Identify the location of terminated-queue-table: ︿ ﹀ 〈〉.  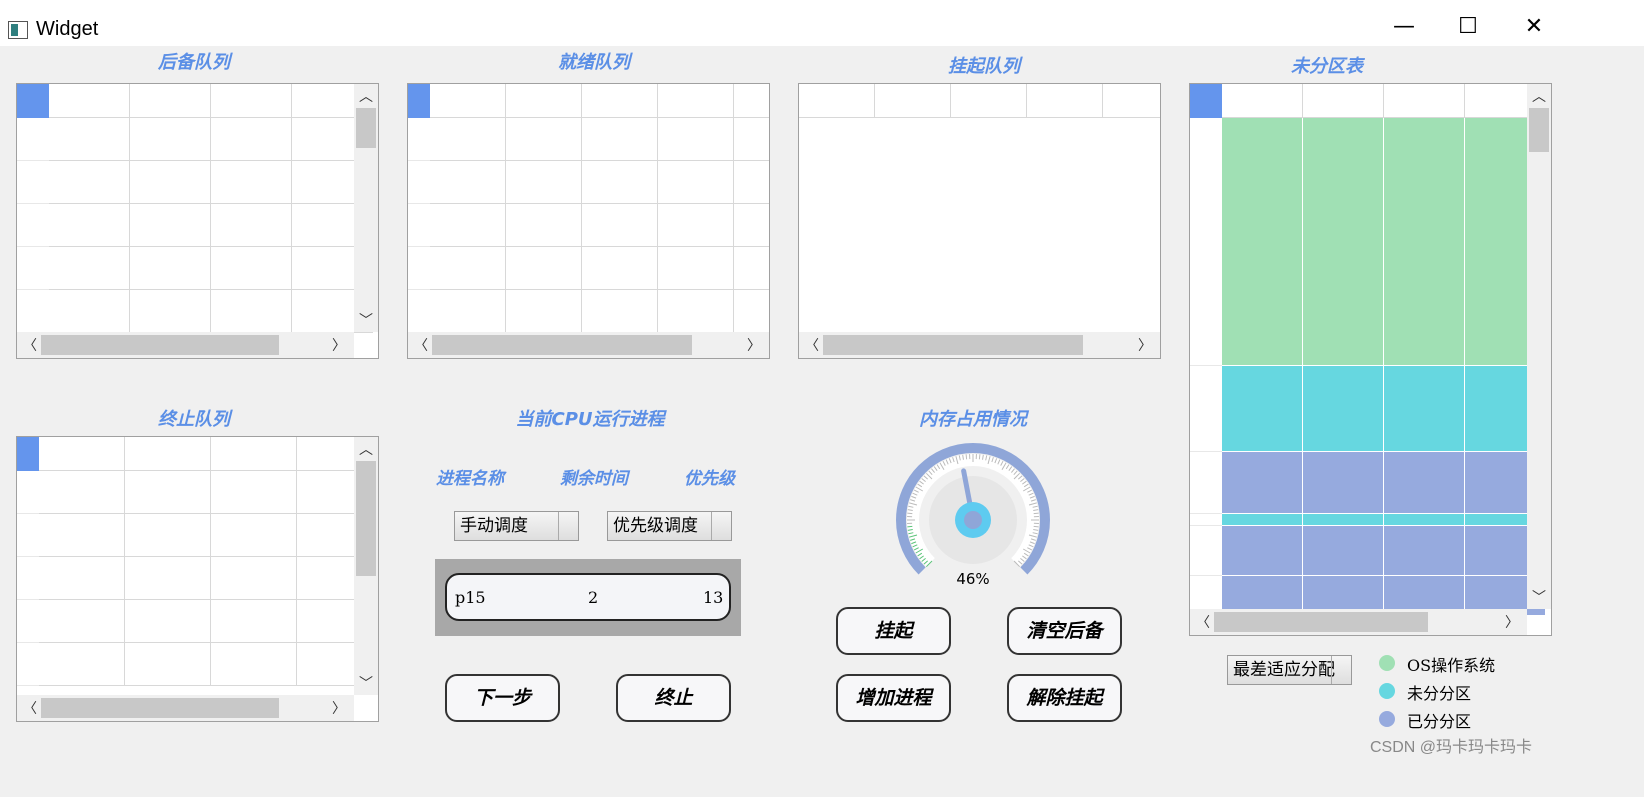
(197, 579).